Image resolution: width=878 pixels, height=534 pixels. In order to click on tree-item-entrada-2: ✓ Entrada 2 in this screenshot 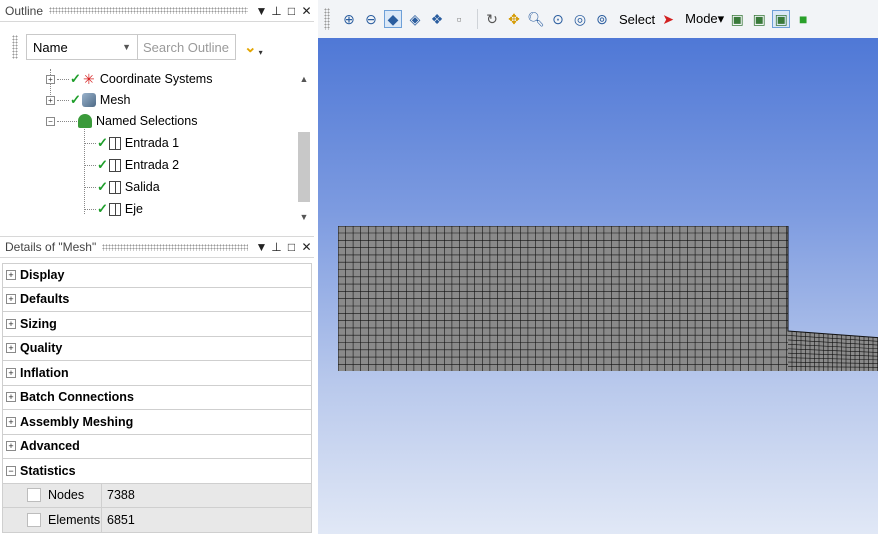, I will do `click(131, 165)`.